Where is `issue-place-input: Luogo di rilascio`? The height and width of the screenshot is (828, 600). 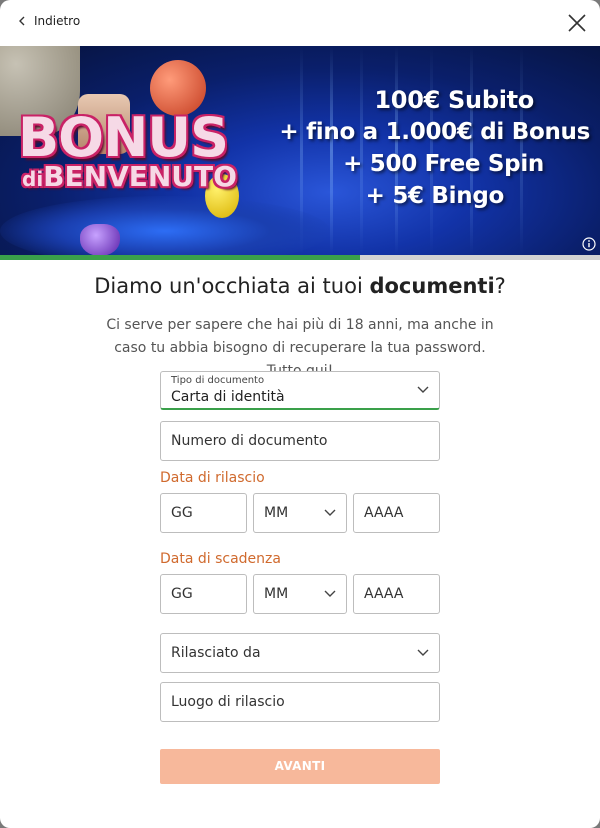
issue-place-input: Luogo di rilascio is located at coordinates (300, 702).